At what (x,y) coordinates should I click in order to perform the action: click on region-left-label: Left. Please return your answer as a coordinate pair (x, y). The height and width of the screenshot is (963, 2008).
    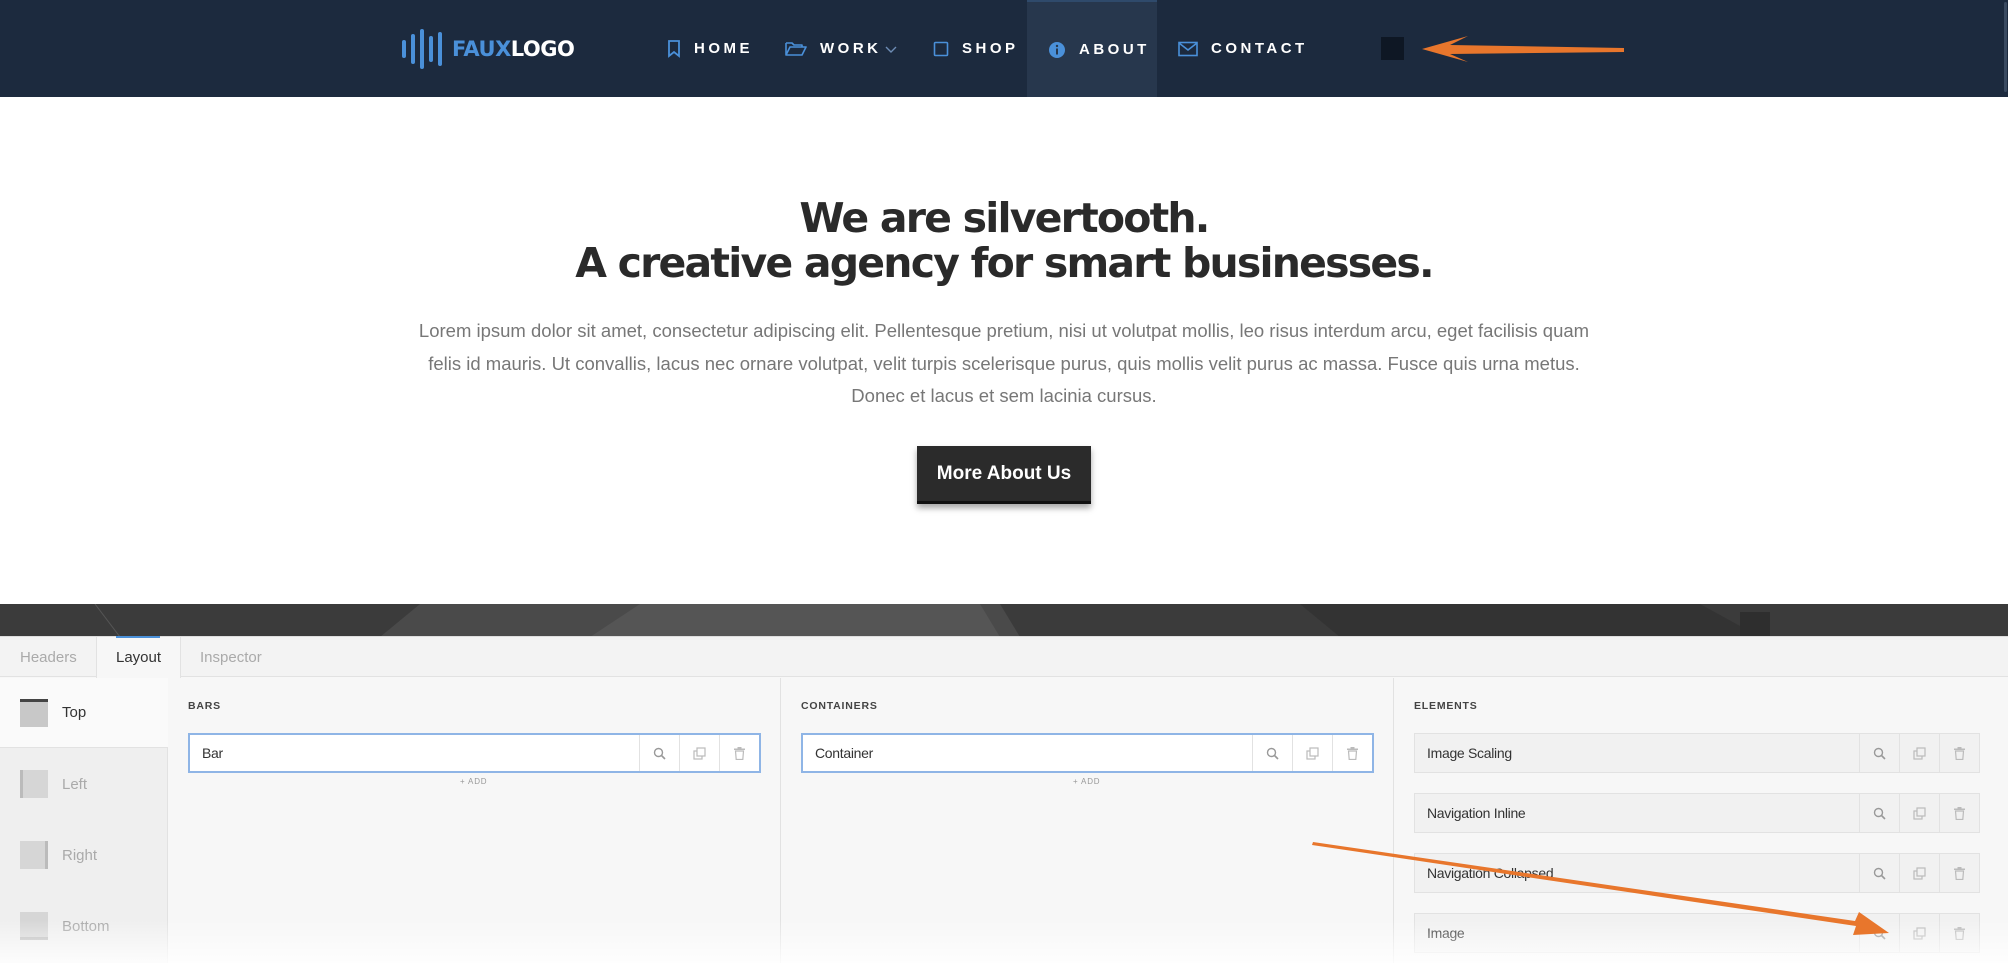
    Looking at the image, I should click on (75, 784).